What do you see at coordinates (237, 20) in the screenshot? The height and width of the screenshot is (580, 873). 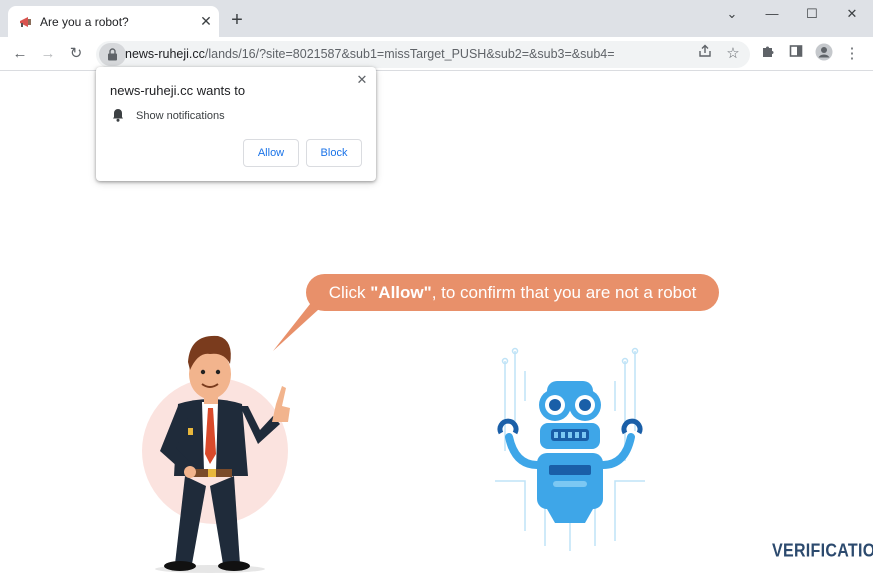 I see `new-tab-button: +` at bounding box center [237, 20].